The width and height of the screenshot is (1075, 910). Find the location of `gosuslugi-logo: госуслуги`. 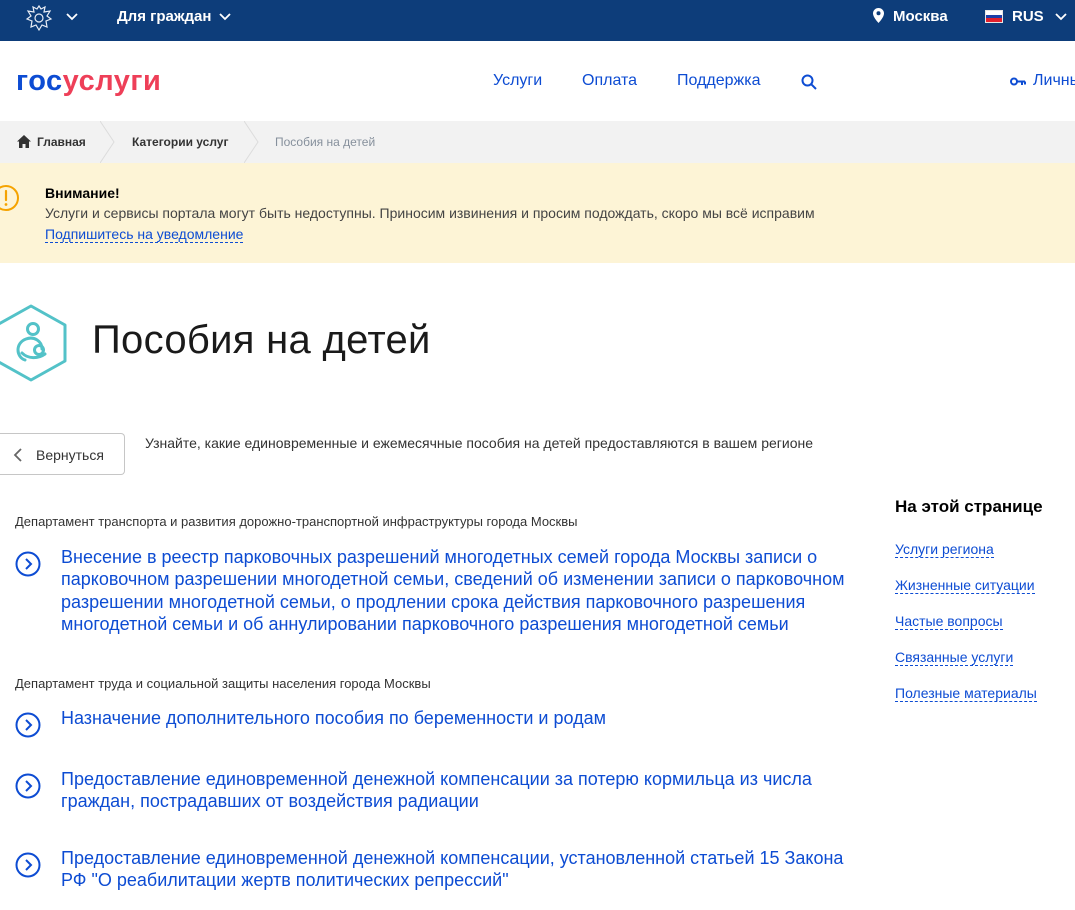

gosuslugi-logo: госуслуги is located at coordinates (88, 81).